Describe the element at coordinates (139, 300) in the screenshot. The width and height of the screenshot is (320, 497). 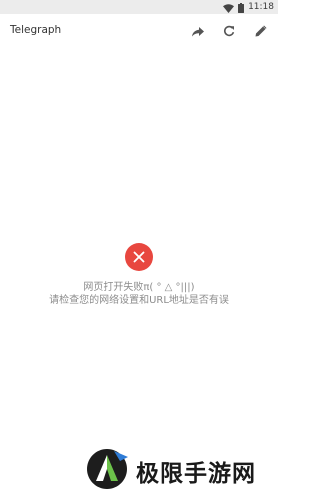
I see `error-message: 请检查您的网络设置和URL地址是否有误` at that location.